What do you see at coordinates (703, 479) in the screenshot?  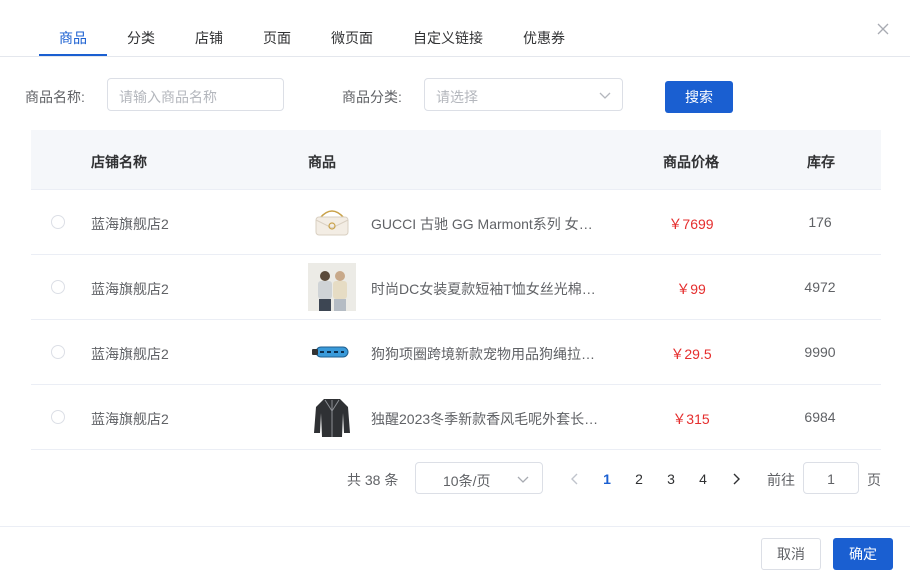 I see `page-number: 4` at bounding box center [703, 479].